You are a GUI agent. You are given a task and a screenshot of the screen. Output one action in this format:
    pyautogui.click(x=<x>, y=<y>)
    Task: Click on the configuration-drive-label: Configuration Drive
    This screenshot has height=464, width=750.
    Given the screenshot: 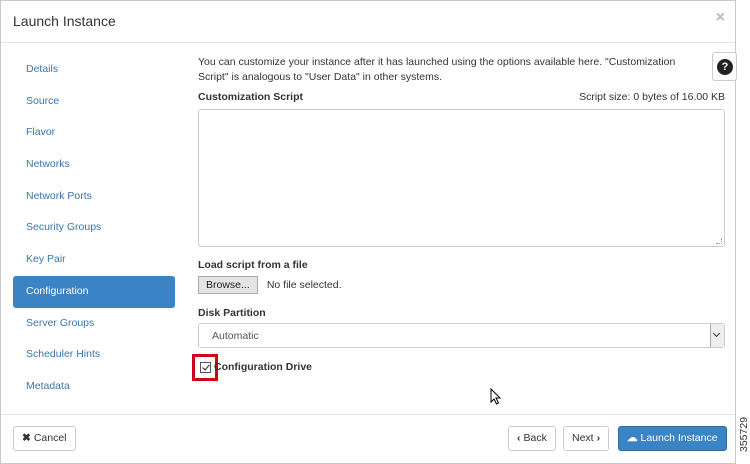 What is the action you would take?
    pyautogui.click(x=263, y=367)
    